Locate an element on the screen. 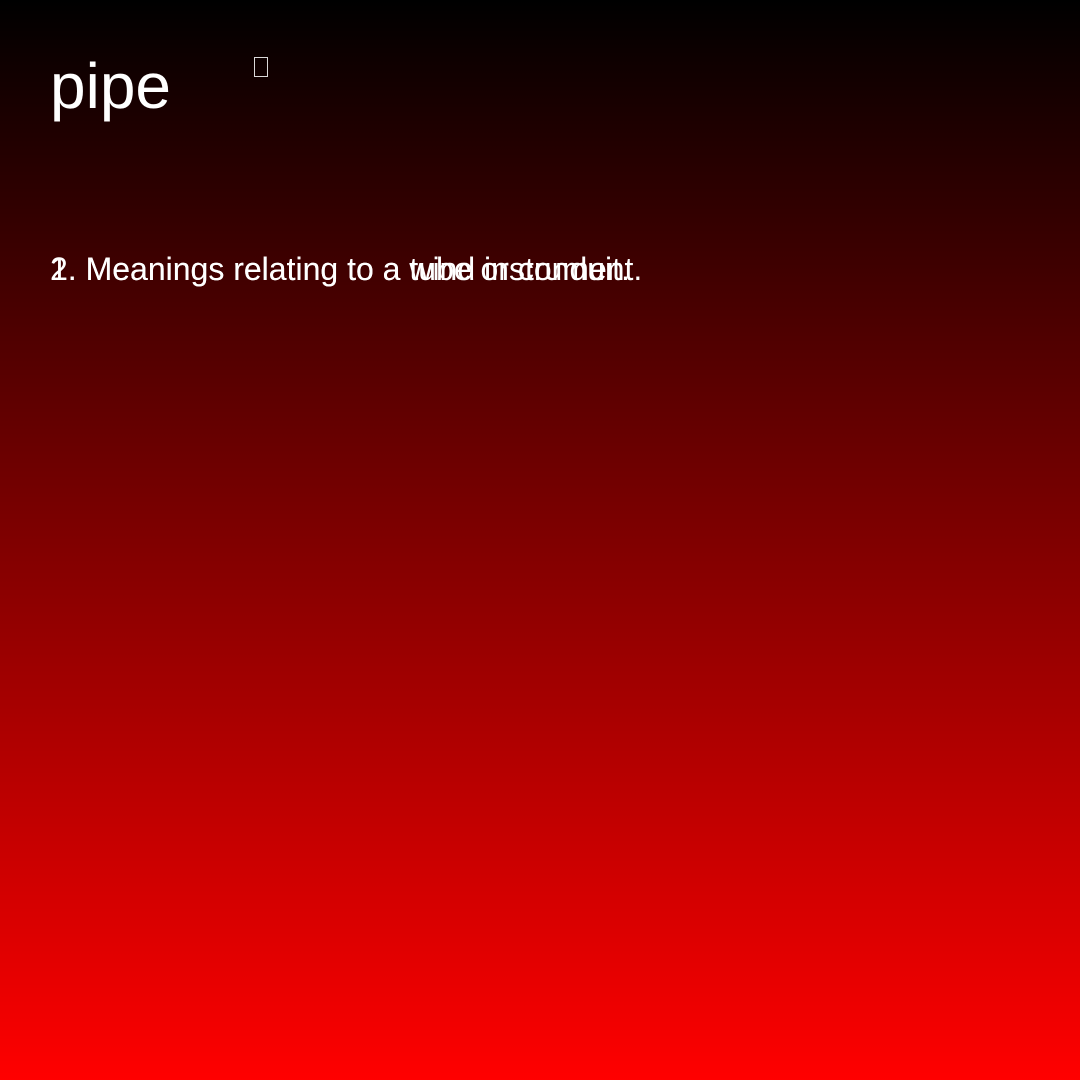  headword: pipe is located at coordinates (110, 86).